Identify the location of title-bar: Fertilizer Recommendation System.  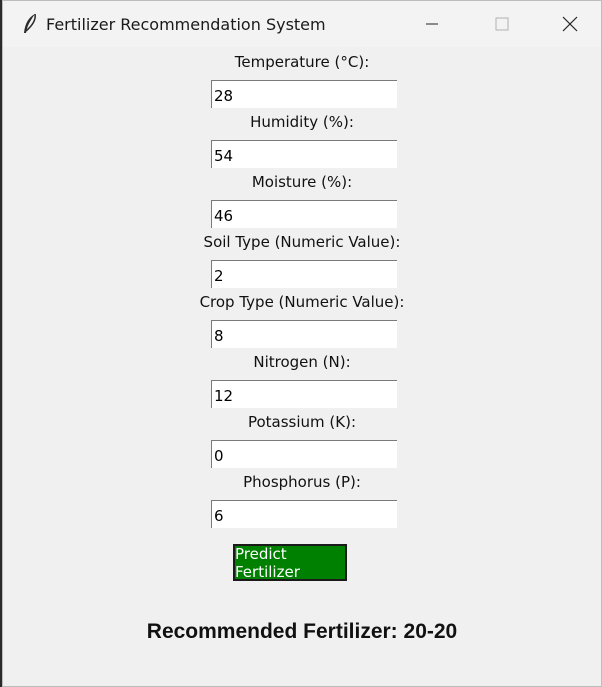
(302, 24).